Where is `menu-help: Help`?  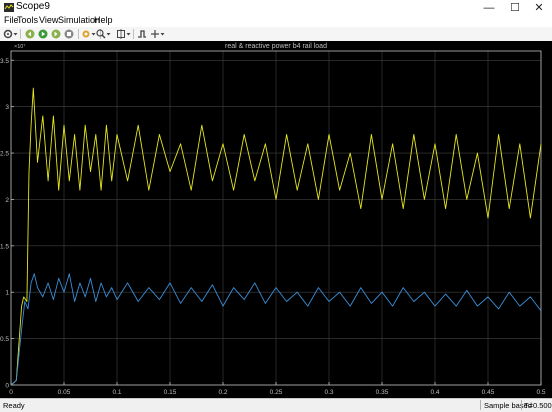 menu-help: Help is located at coordinates (103, 20).